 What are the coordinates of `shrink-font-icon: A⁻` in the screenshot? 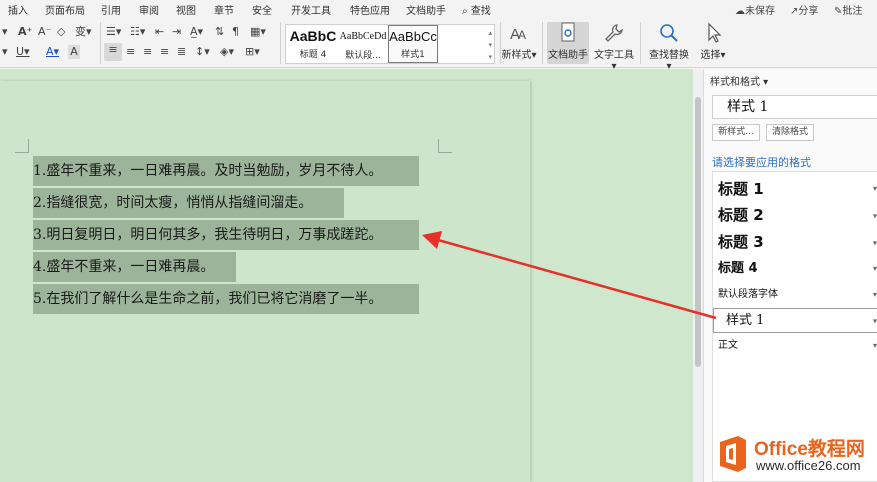 It's located at (44, 32).